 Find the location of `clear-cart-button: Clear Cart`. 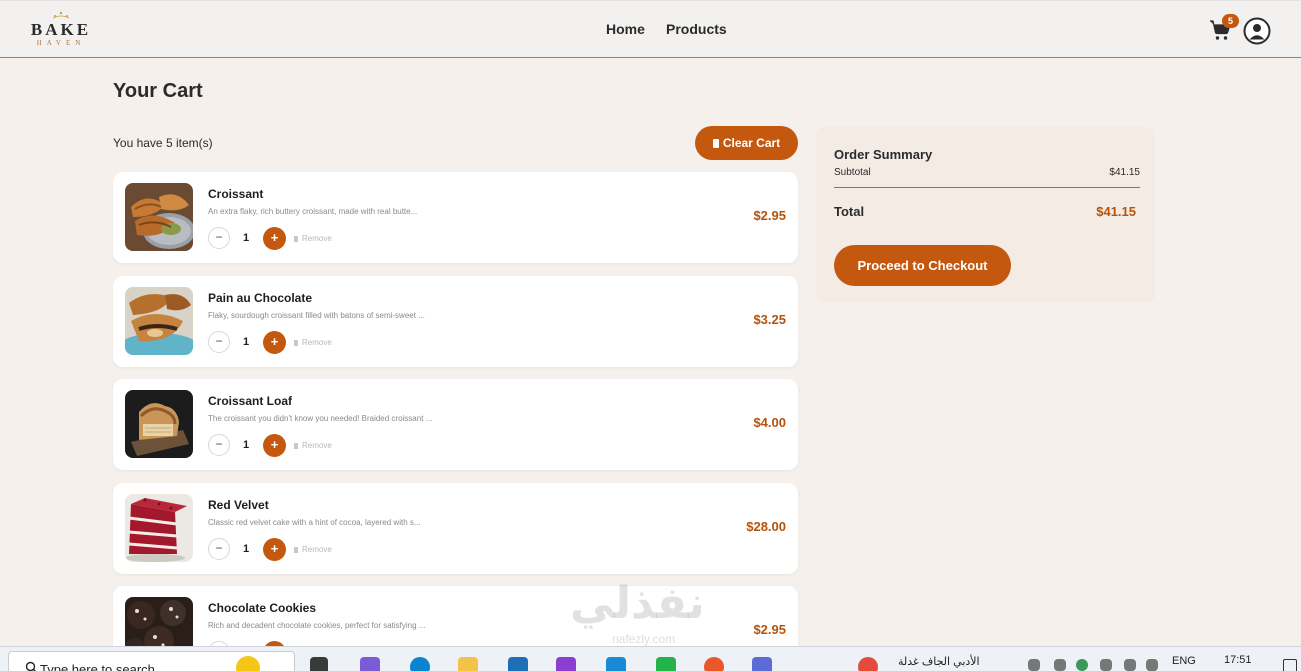

clear-cart-button: Clear Cart is located at coordinates (746, 143).